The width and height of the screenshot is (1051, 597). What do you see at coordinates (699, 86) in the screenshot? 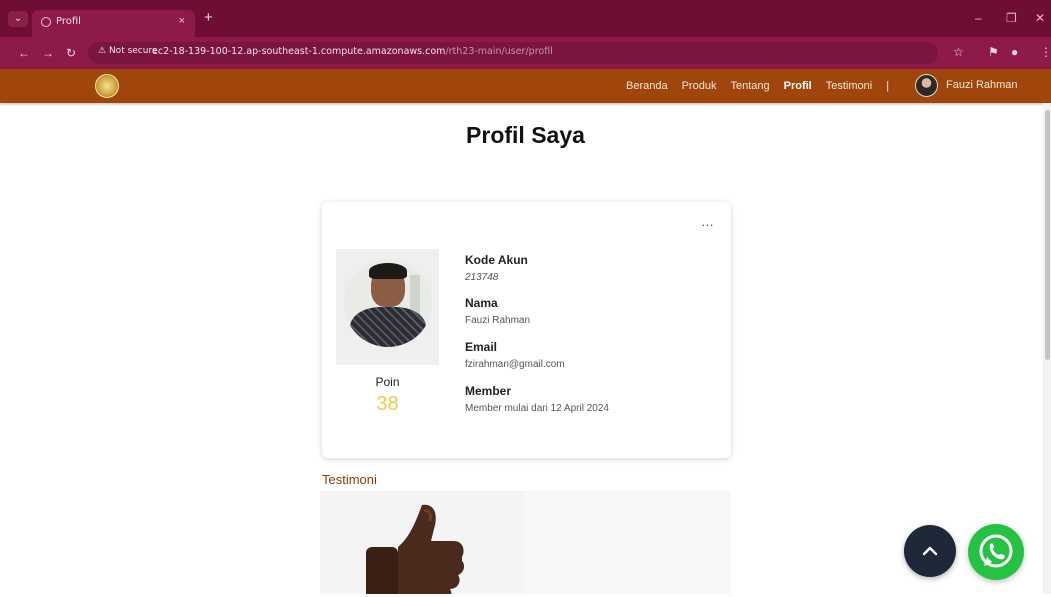
I see `nav-link-produk: Produk` at bounding box center [699, 86].